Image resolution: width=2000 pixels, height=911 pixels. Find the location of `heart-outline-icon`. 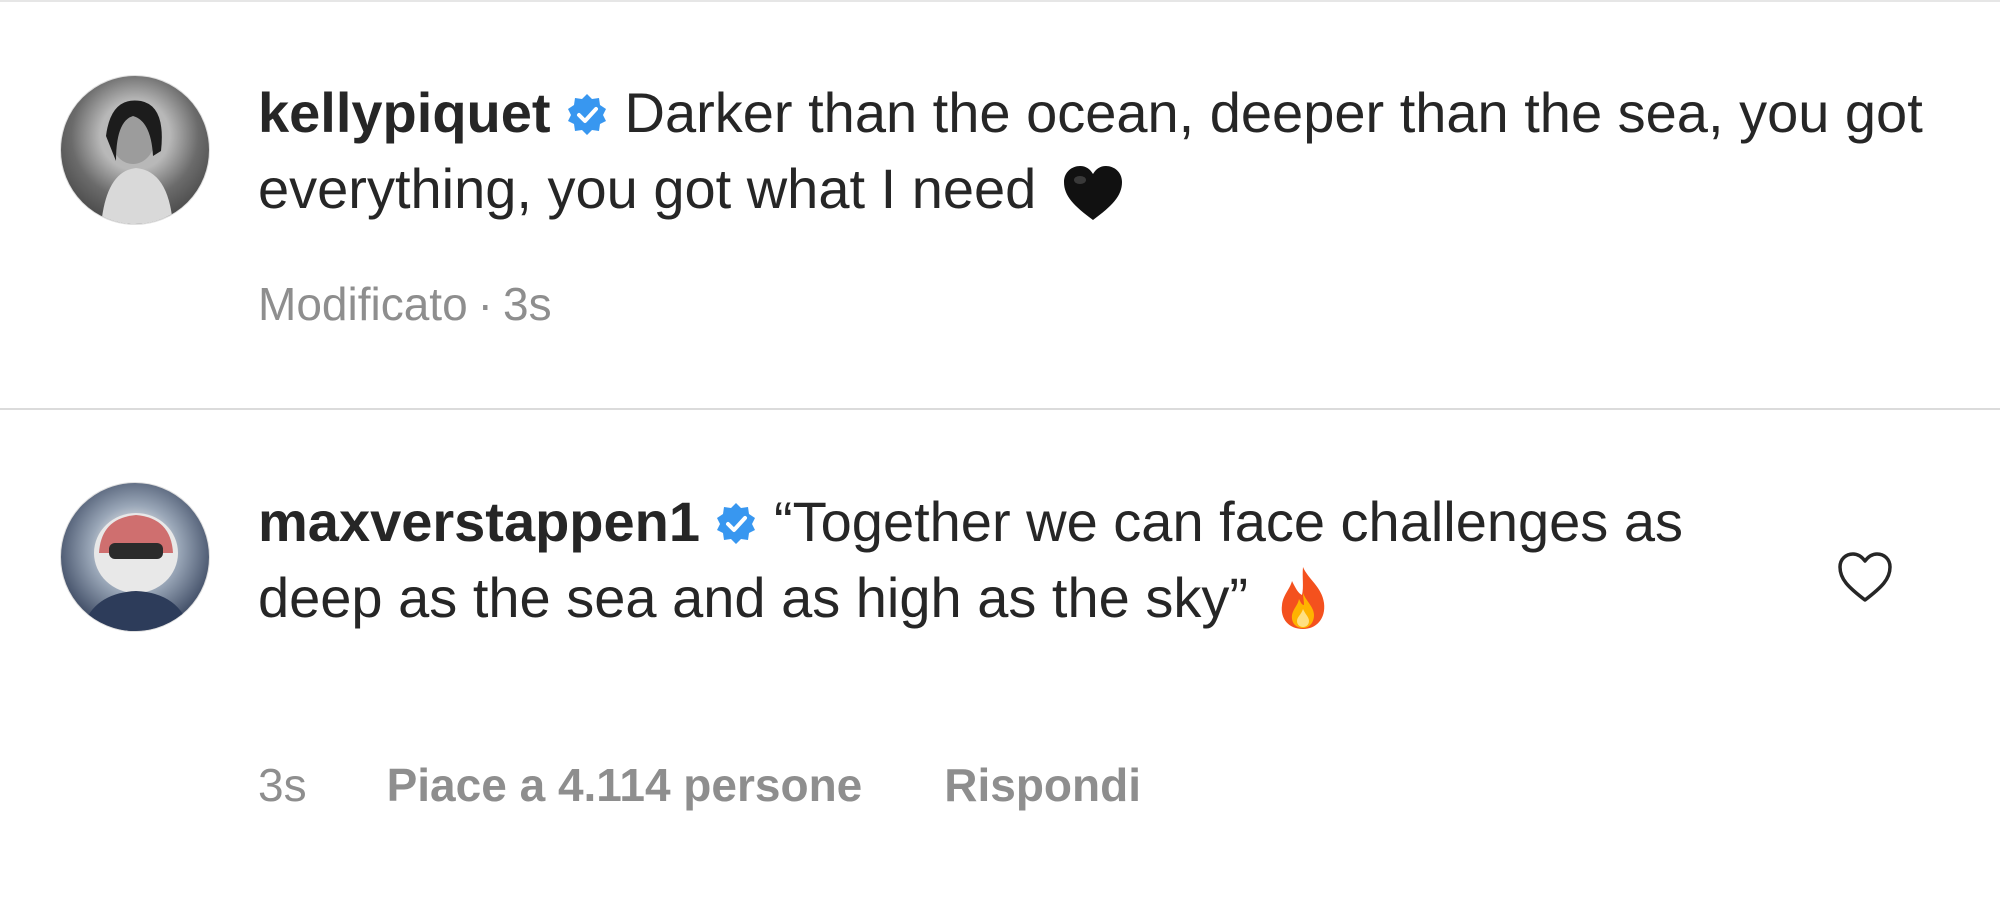

heart-outline-icon is located at coordinates (1865, 577).